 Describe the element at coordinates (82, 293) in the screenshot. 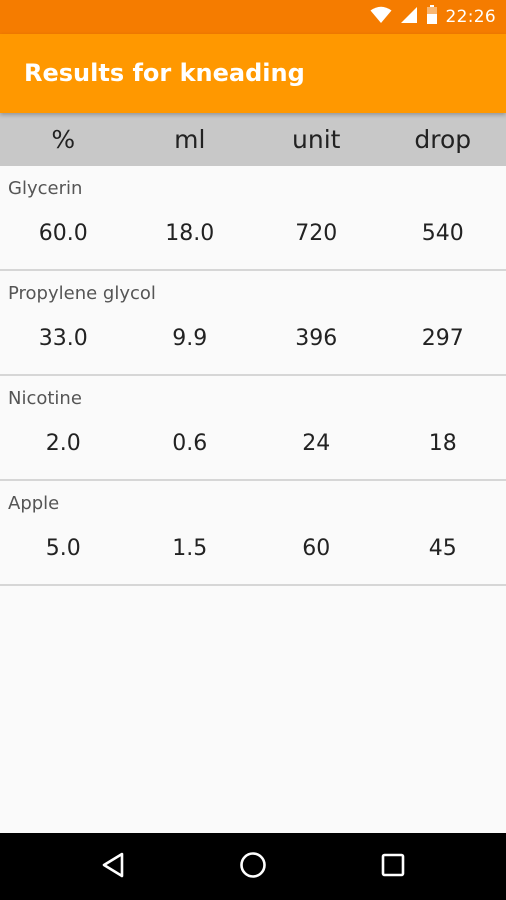

I see `row-ingredient-name: Propylene glycol` at that location.